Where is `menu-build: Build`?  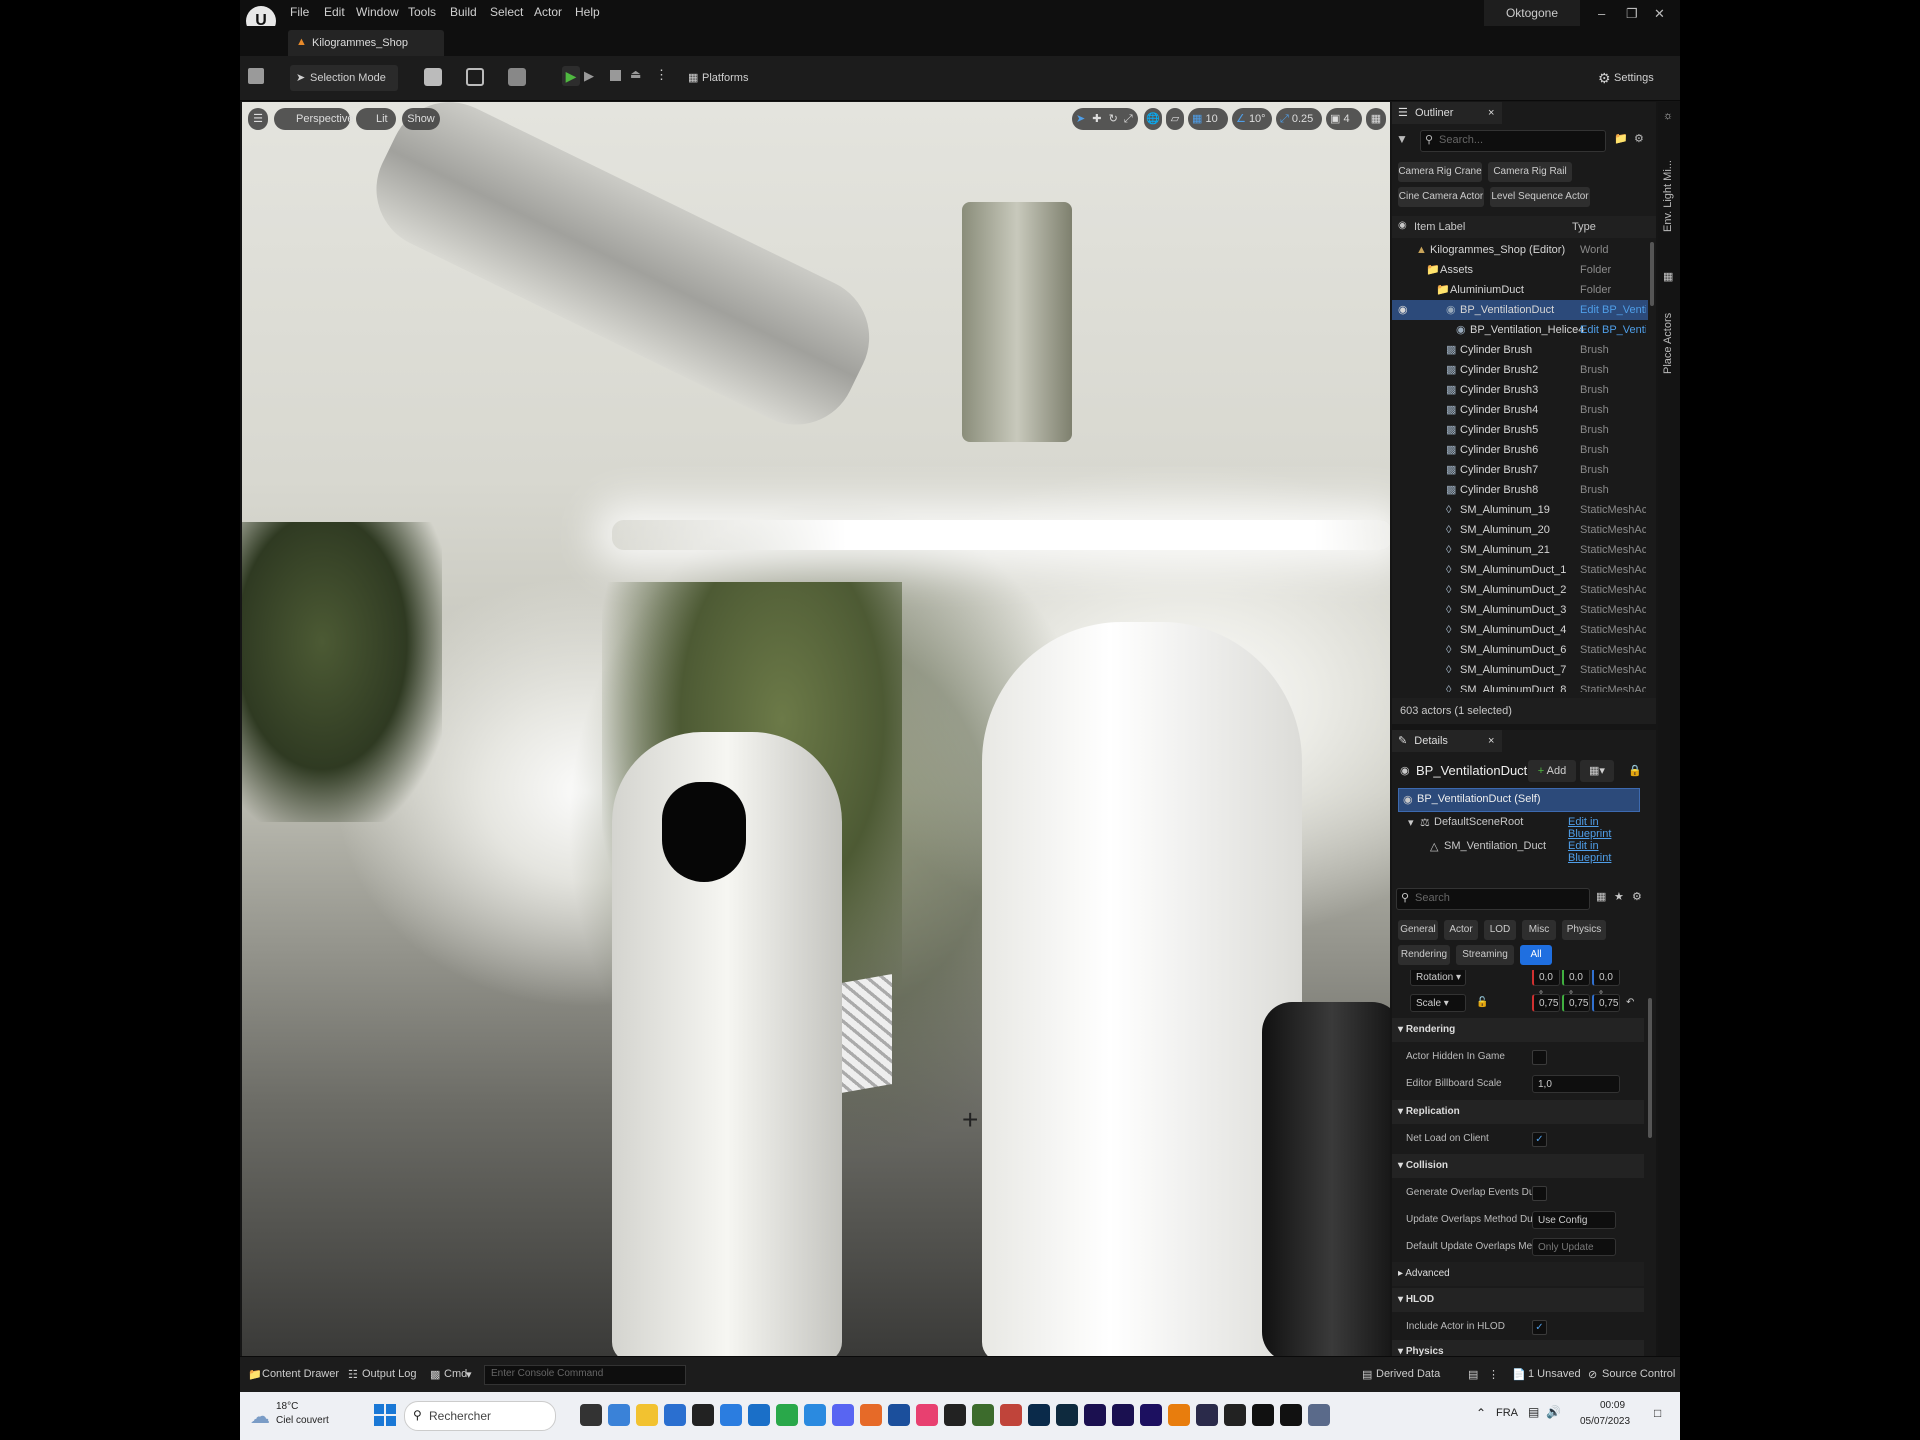
menu-build: Build is located at coordinates (463, 12).